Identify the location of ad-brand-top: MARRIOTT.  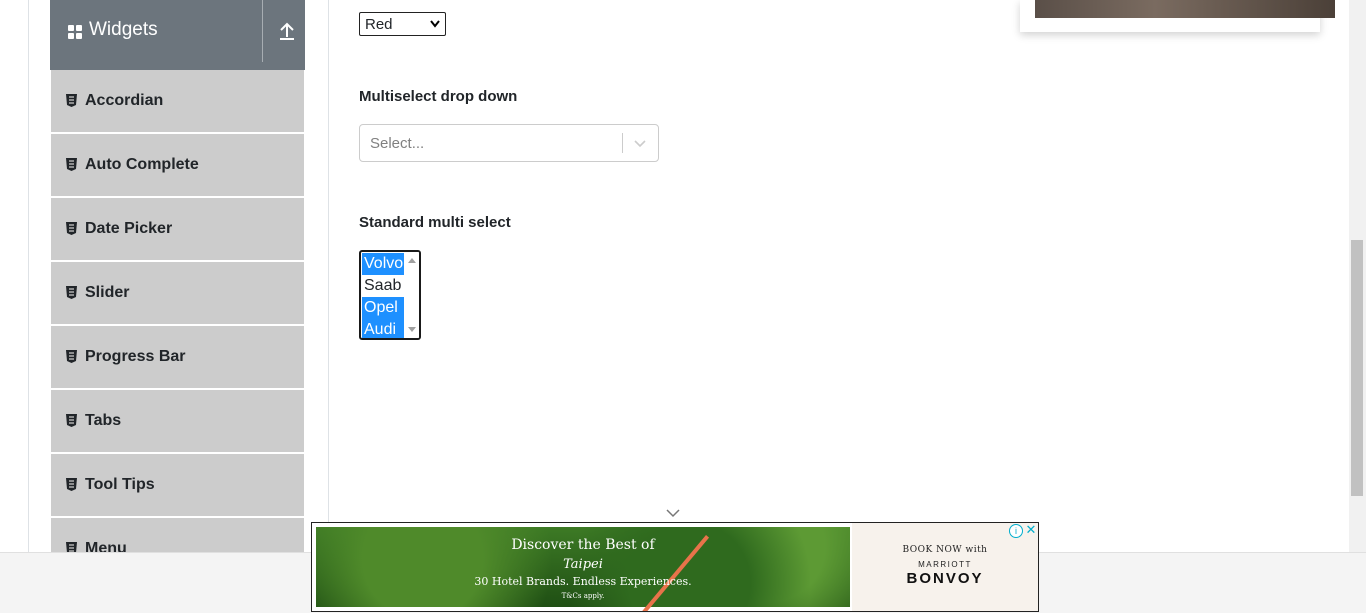
(945, 564).